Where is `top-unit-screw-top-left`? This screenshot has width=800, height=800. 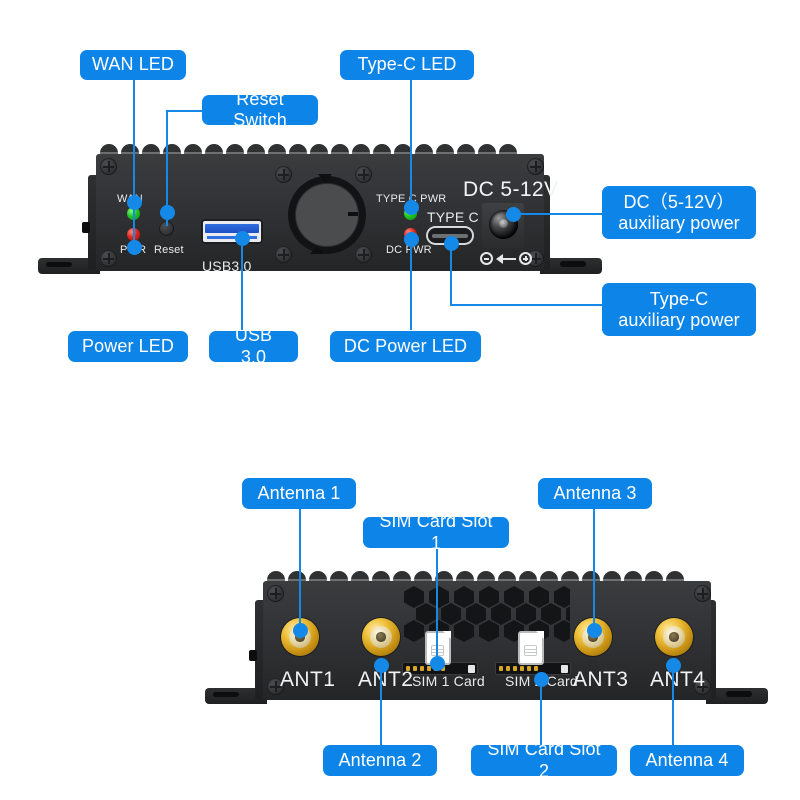
top-unit-screw-top-left is located at coordinates (108, 166).